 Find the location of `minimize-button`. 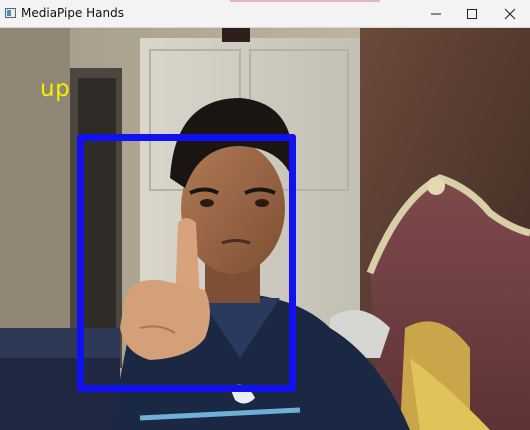

minimize-button is located at coordinates (436, 14).